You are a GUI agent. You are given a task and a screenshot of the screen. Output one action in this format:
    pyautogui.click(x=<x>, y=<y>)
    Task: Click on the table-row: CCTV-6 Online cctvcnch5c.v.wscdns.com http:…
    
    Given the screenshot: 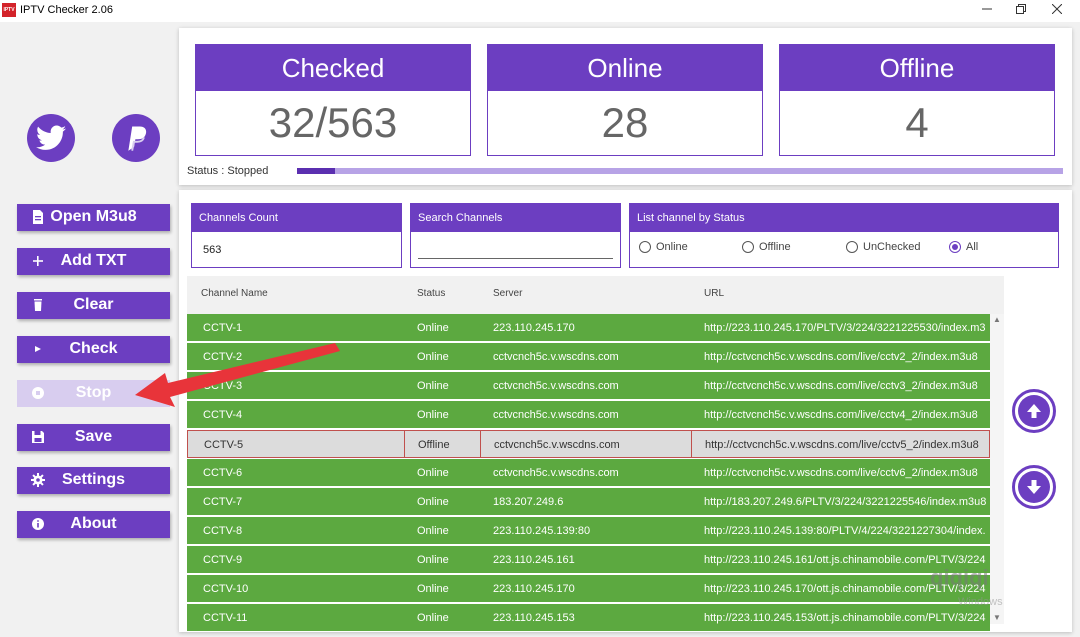 What is the action you would take?
    pyautogui.click(x=588, y=473)
    